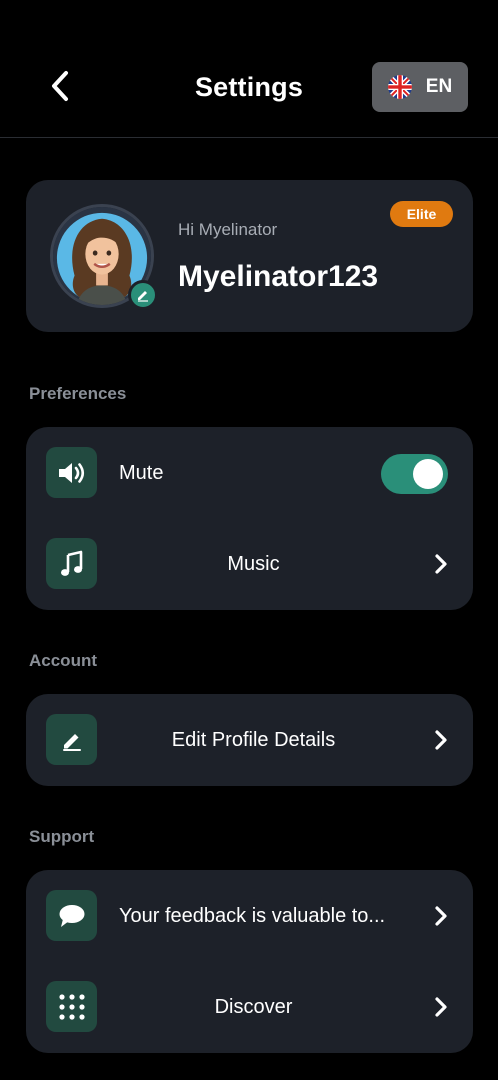 This screenshot has width=498, height=1080. I want to click on music-label: Music, so click(253, 564).